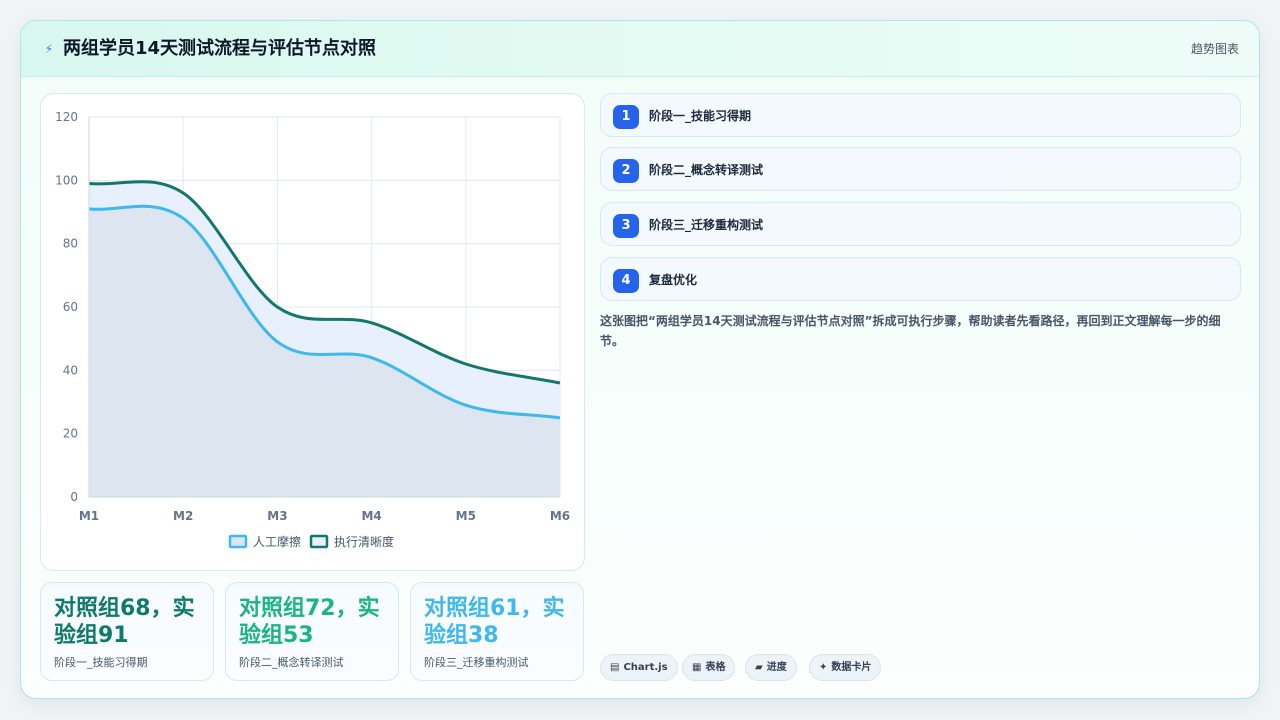 The height and width of the screenshot is (720, 1280). I want to click on y-tick-label: 100, so click(66, 180).